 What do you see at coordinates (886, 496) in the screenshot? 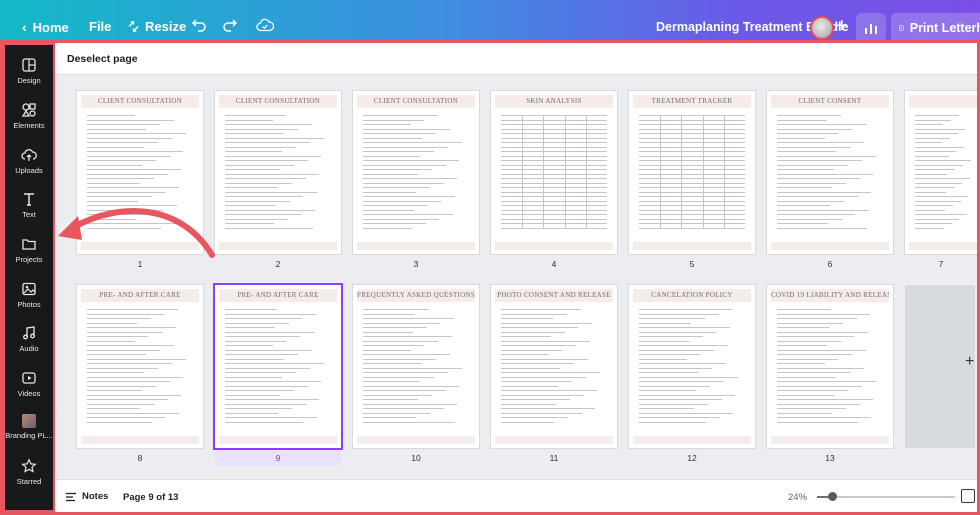
I see `zoom-slider` at bounding box center [886, 496].